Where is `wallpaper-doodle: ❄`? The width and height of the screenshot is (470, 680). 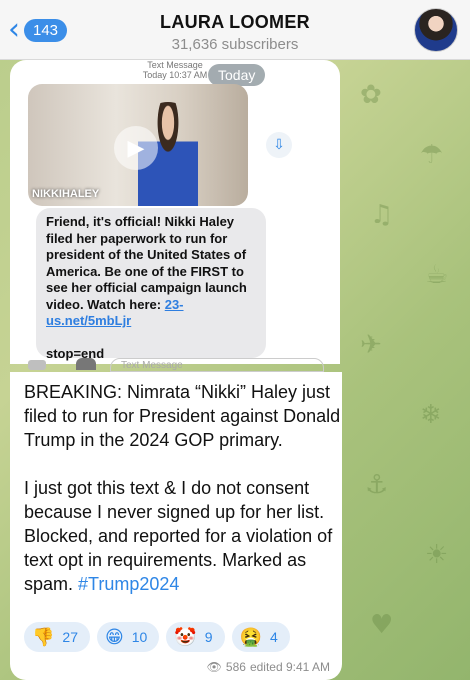 wallpaper-doodle: ❄ is located at coordinates (431, 415).